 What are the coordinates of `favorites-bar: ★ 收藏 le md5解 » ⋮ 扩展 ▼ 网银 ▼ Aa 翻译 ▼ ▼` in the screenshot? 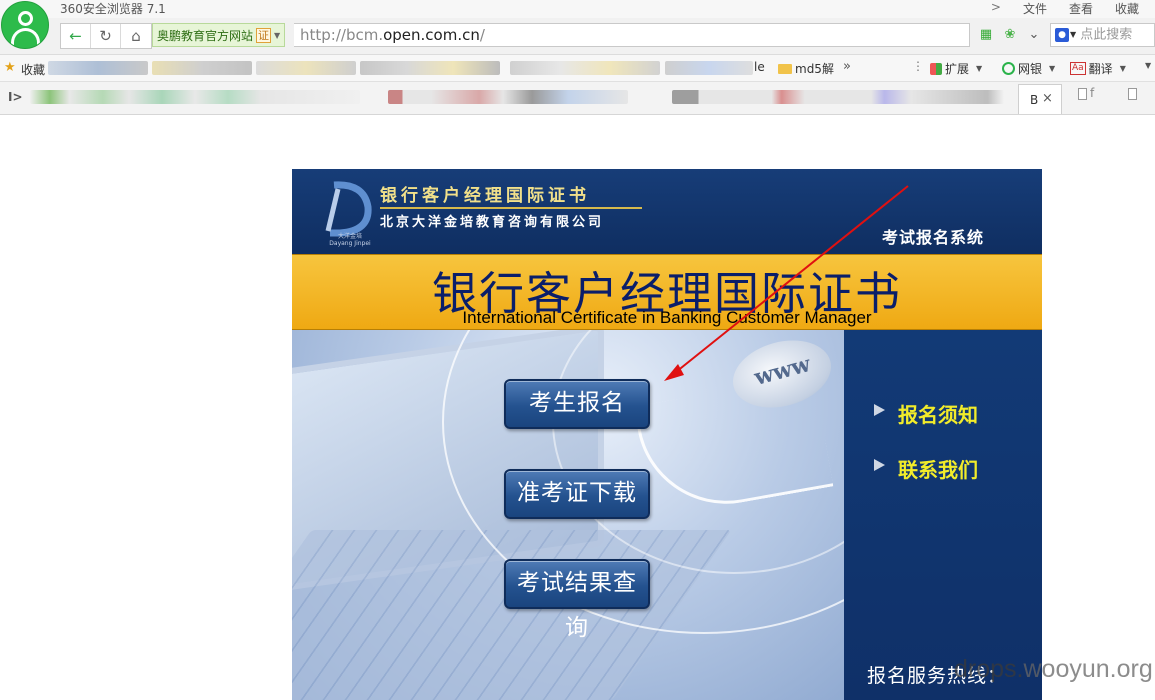 It's located at (577, 68).